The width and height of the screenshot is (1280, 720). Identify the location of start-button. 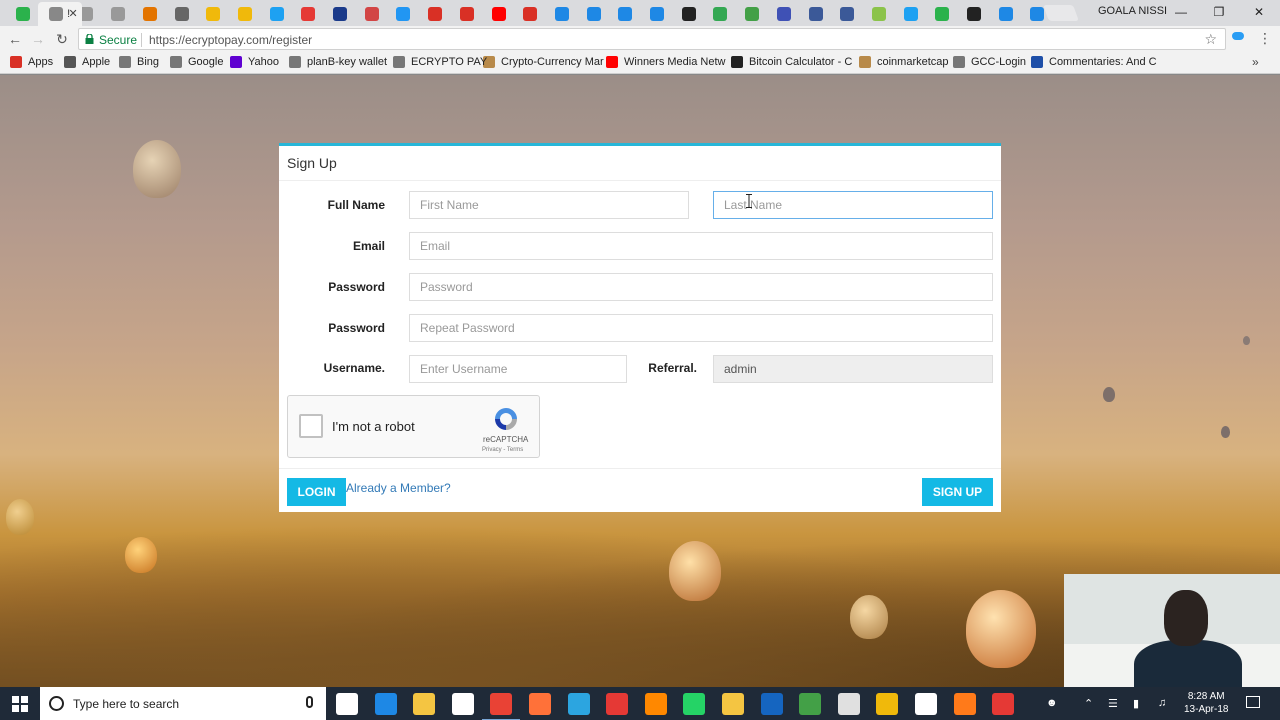
(20, 703).